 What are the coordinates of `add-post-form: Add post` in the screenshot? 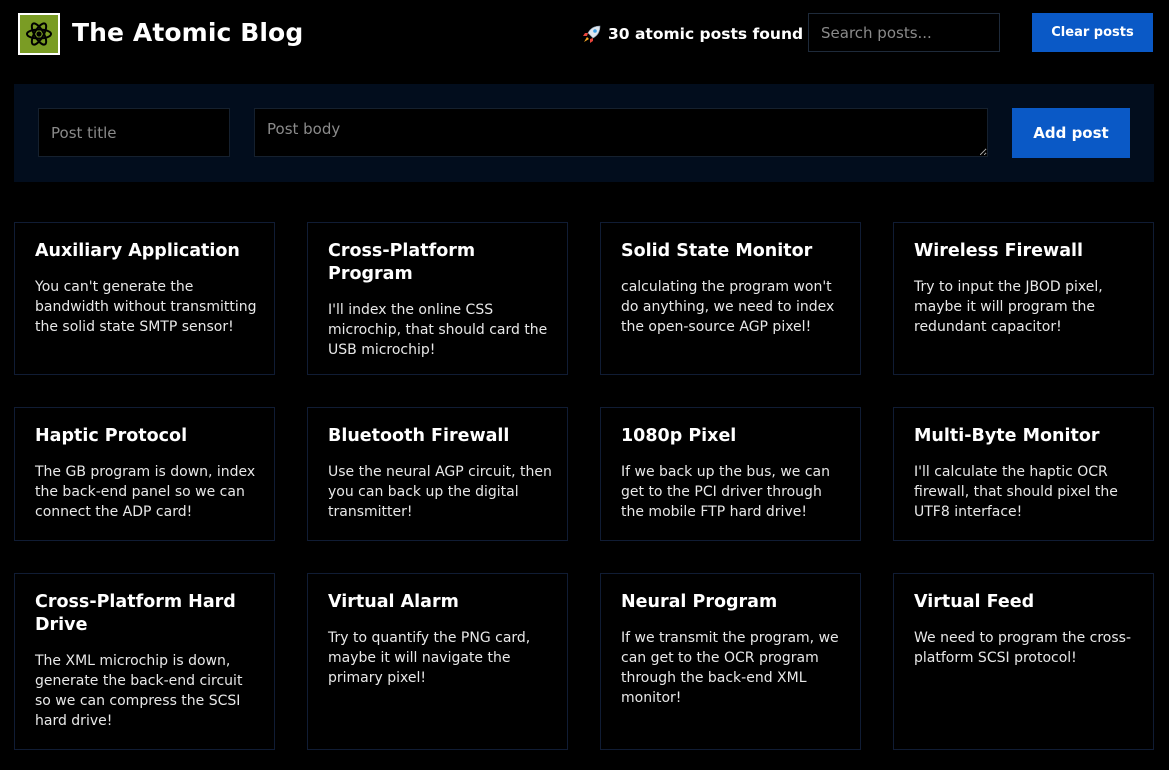 It's located at (584, 133).